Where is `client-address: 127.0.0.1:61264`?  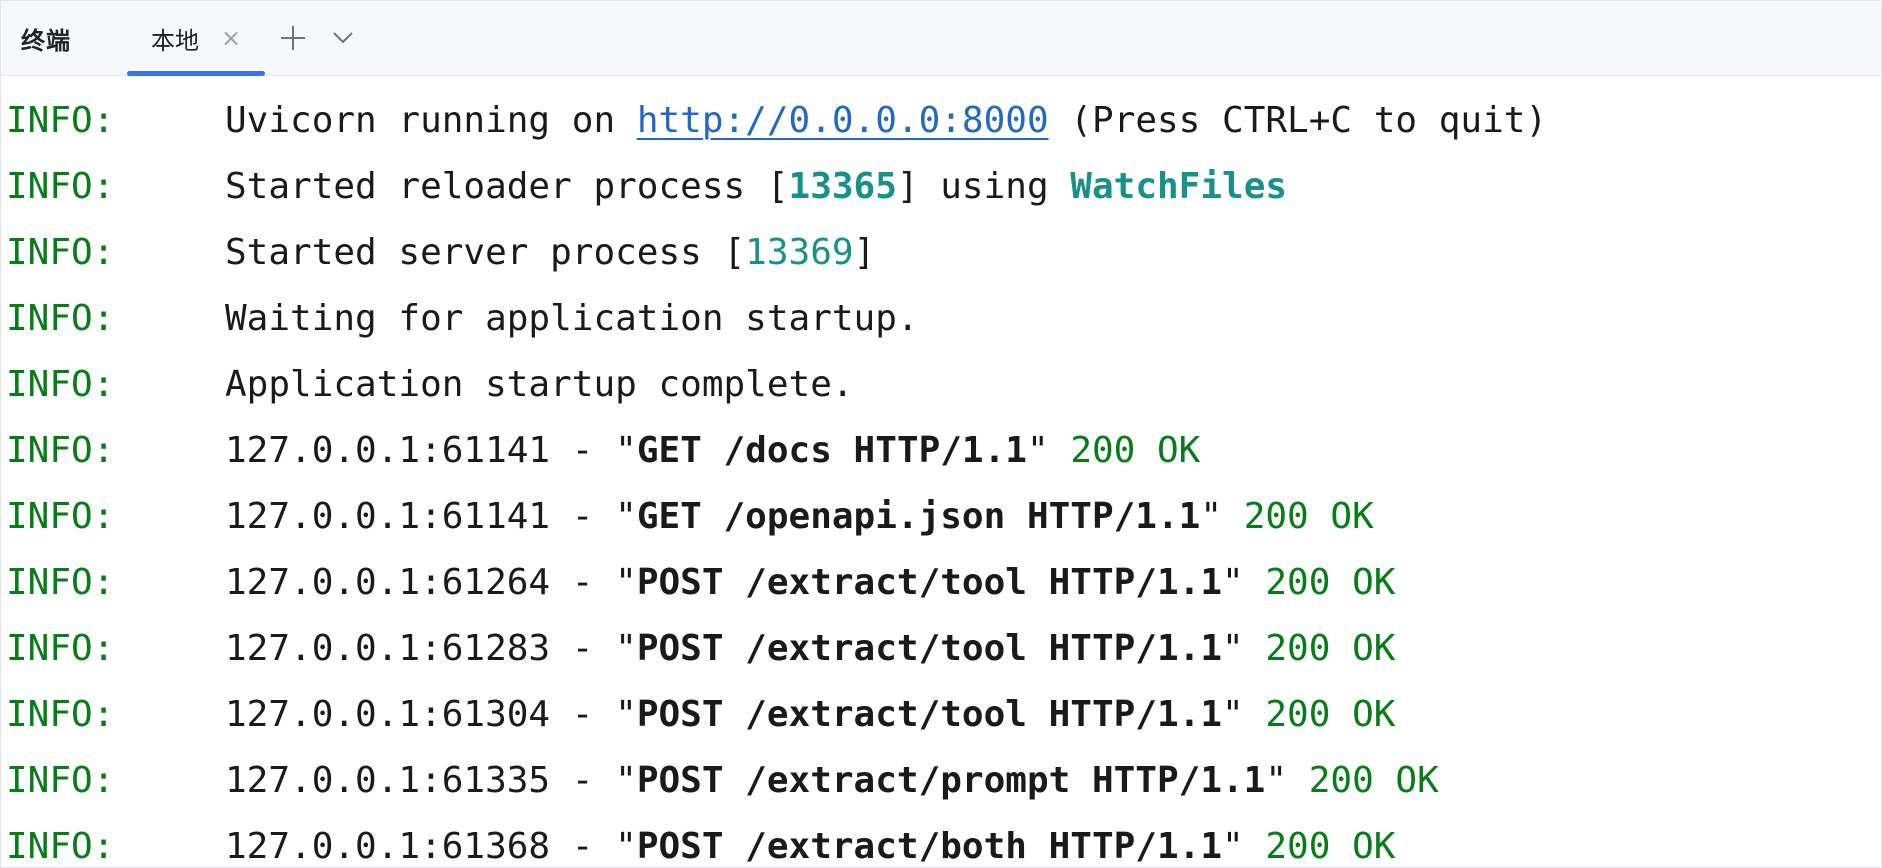
client-address: 127.0.0.1:61264 is located at coordinates (388, 582).